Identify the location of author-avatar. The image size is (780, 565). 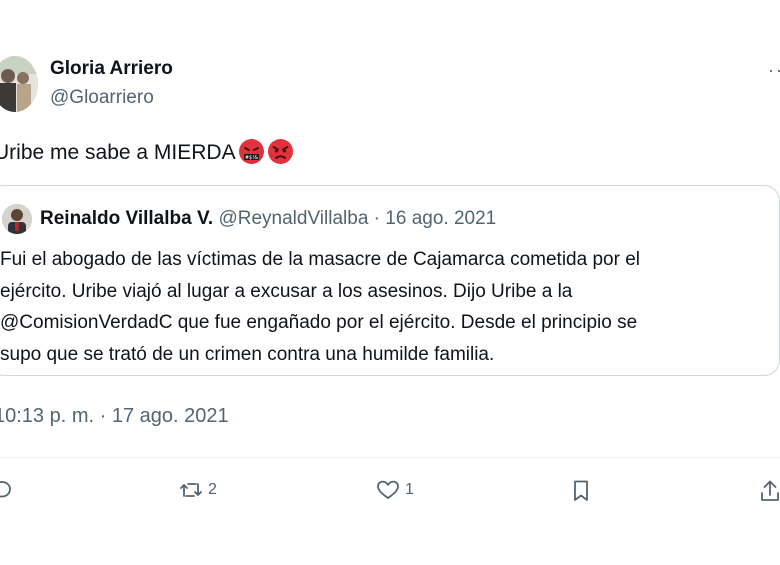
(19, 84).